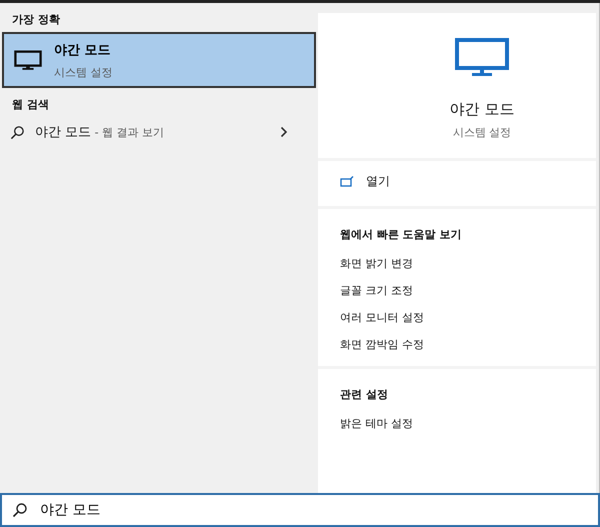 The height and width of the screenshot is (527, 600). I want to click on help-link: 밝은 테마 설정, so click(376, 423).